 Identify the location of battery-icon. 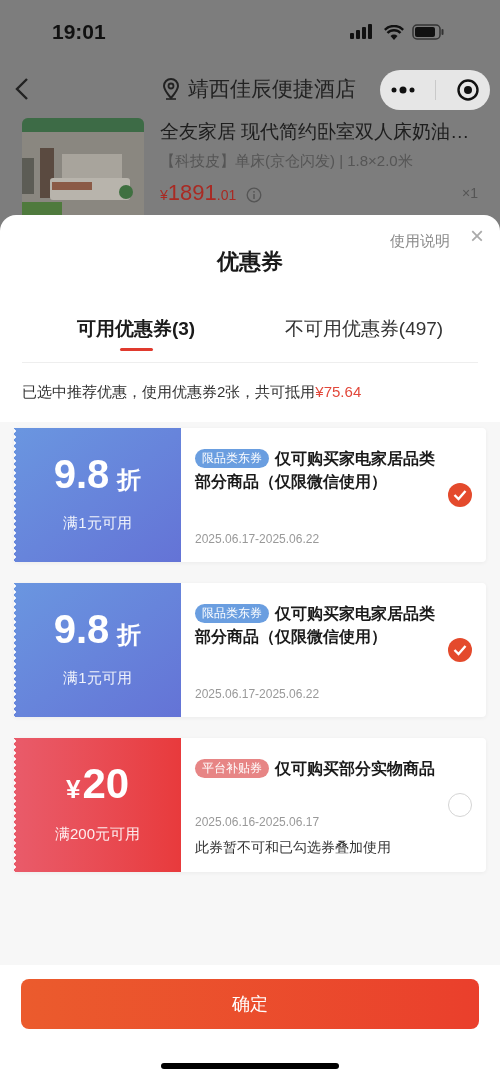
(428, 32).